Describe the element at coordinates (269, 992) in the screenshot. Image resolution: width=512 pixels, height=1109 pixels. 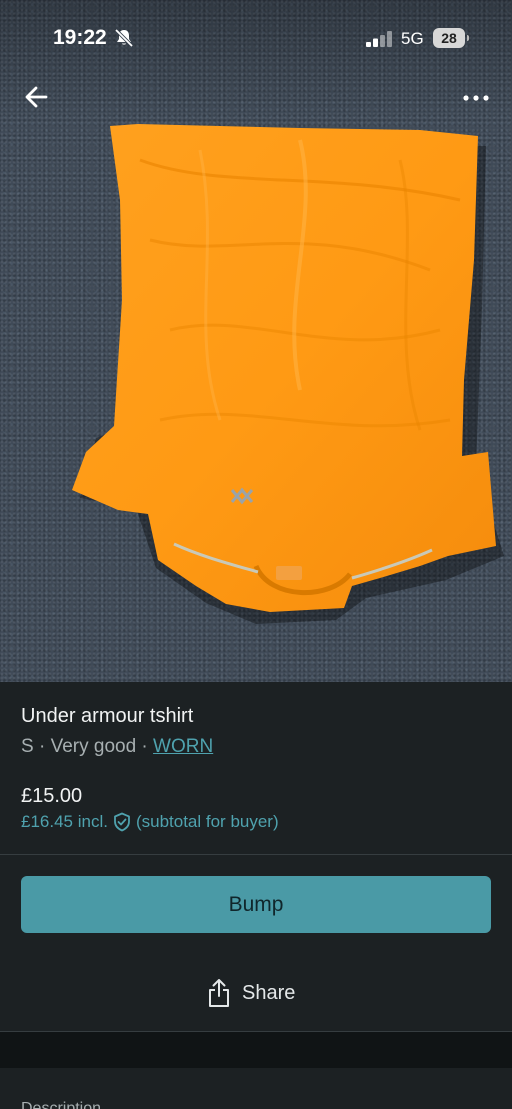
I see `share-label: Share` at that location.